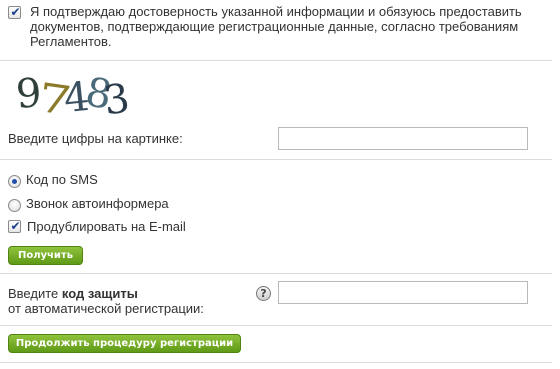  Describe the element at coordinates (45, 255) in the screenshot. I see `get-code-button: Получить` at that location.